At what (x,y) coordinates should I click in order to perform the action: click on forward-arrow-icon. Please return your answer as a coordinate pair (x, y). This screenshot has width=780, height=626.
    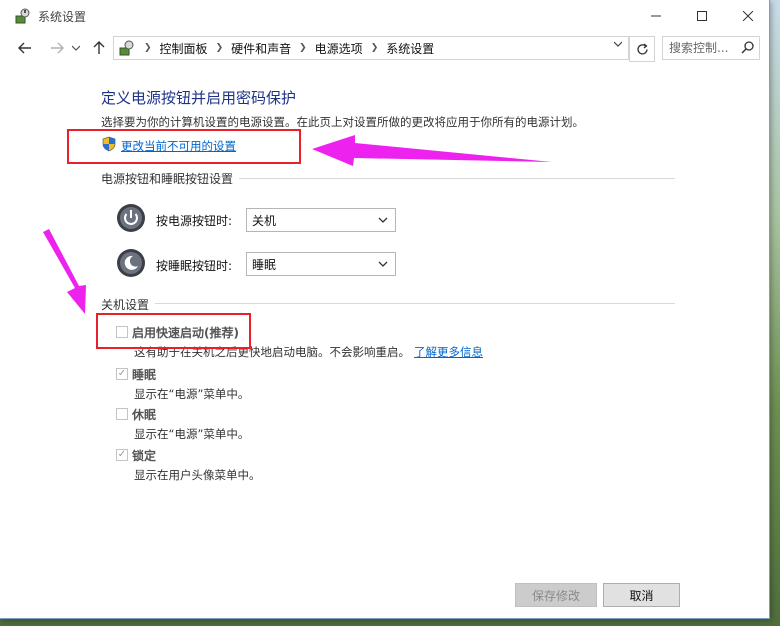
    Looking at the image, I should click on (57, 48).